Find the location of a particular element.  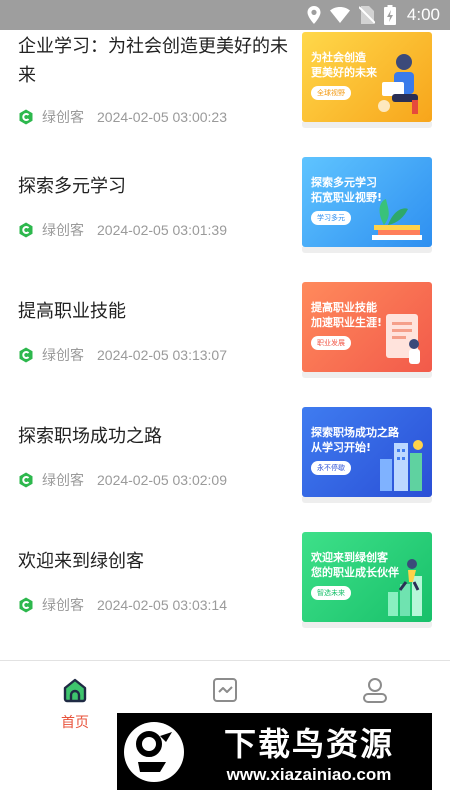

thumbnail-tag: 学习多元 is located at coordinates (331, 218).